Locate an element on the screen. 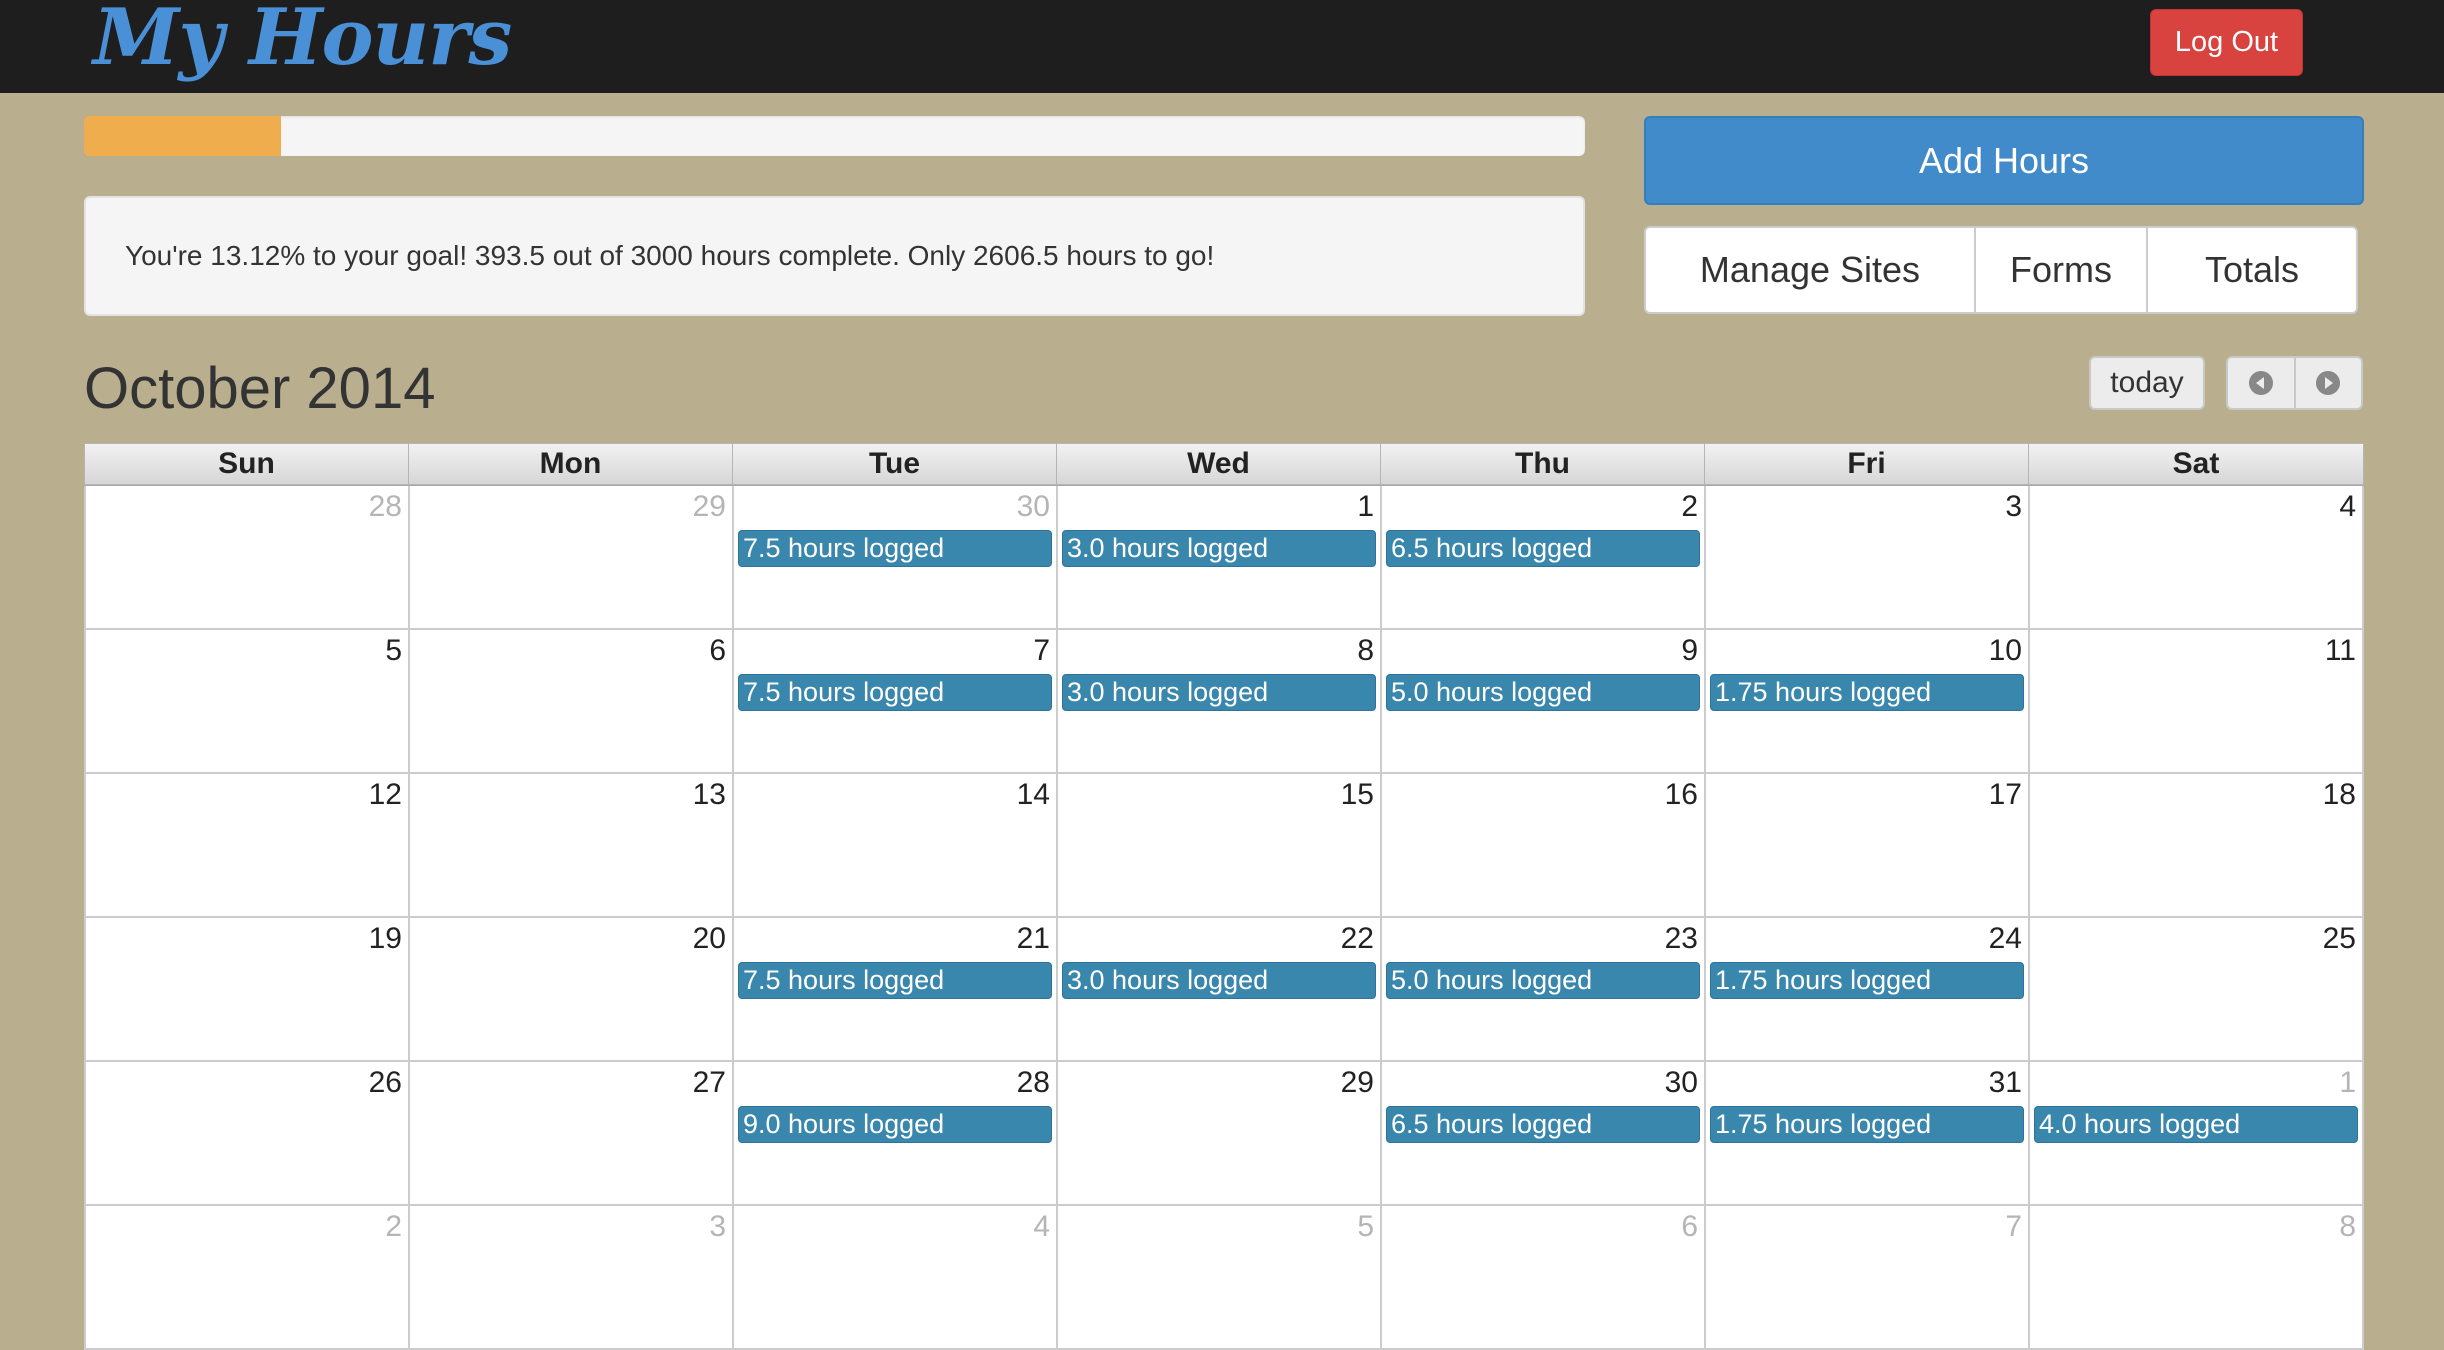 The image size is (2444, 1350). calendar-day-cell: 8 3.0 hours logged is located at coordinates (1218, 702).